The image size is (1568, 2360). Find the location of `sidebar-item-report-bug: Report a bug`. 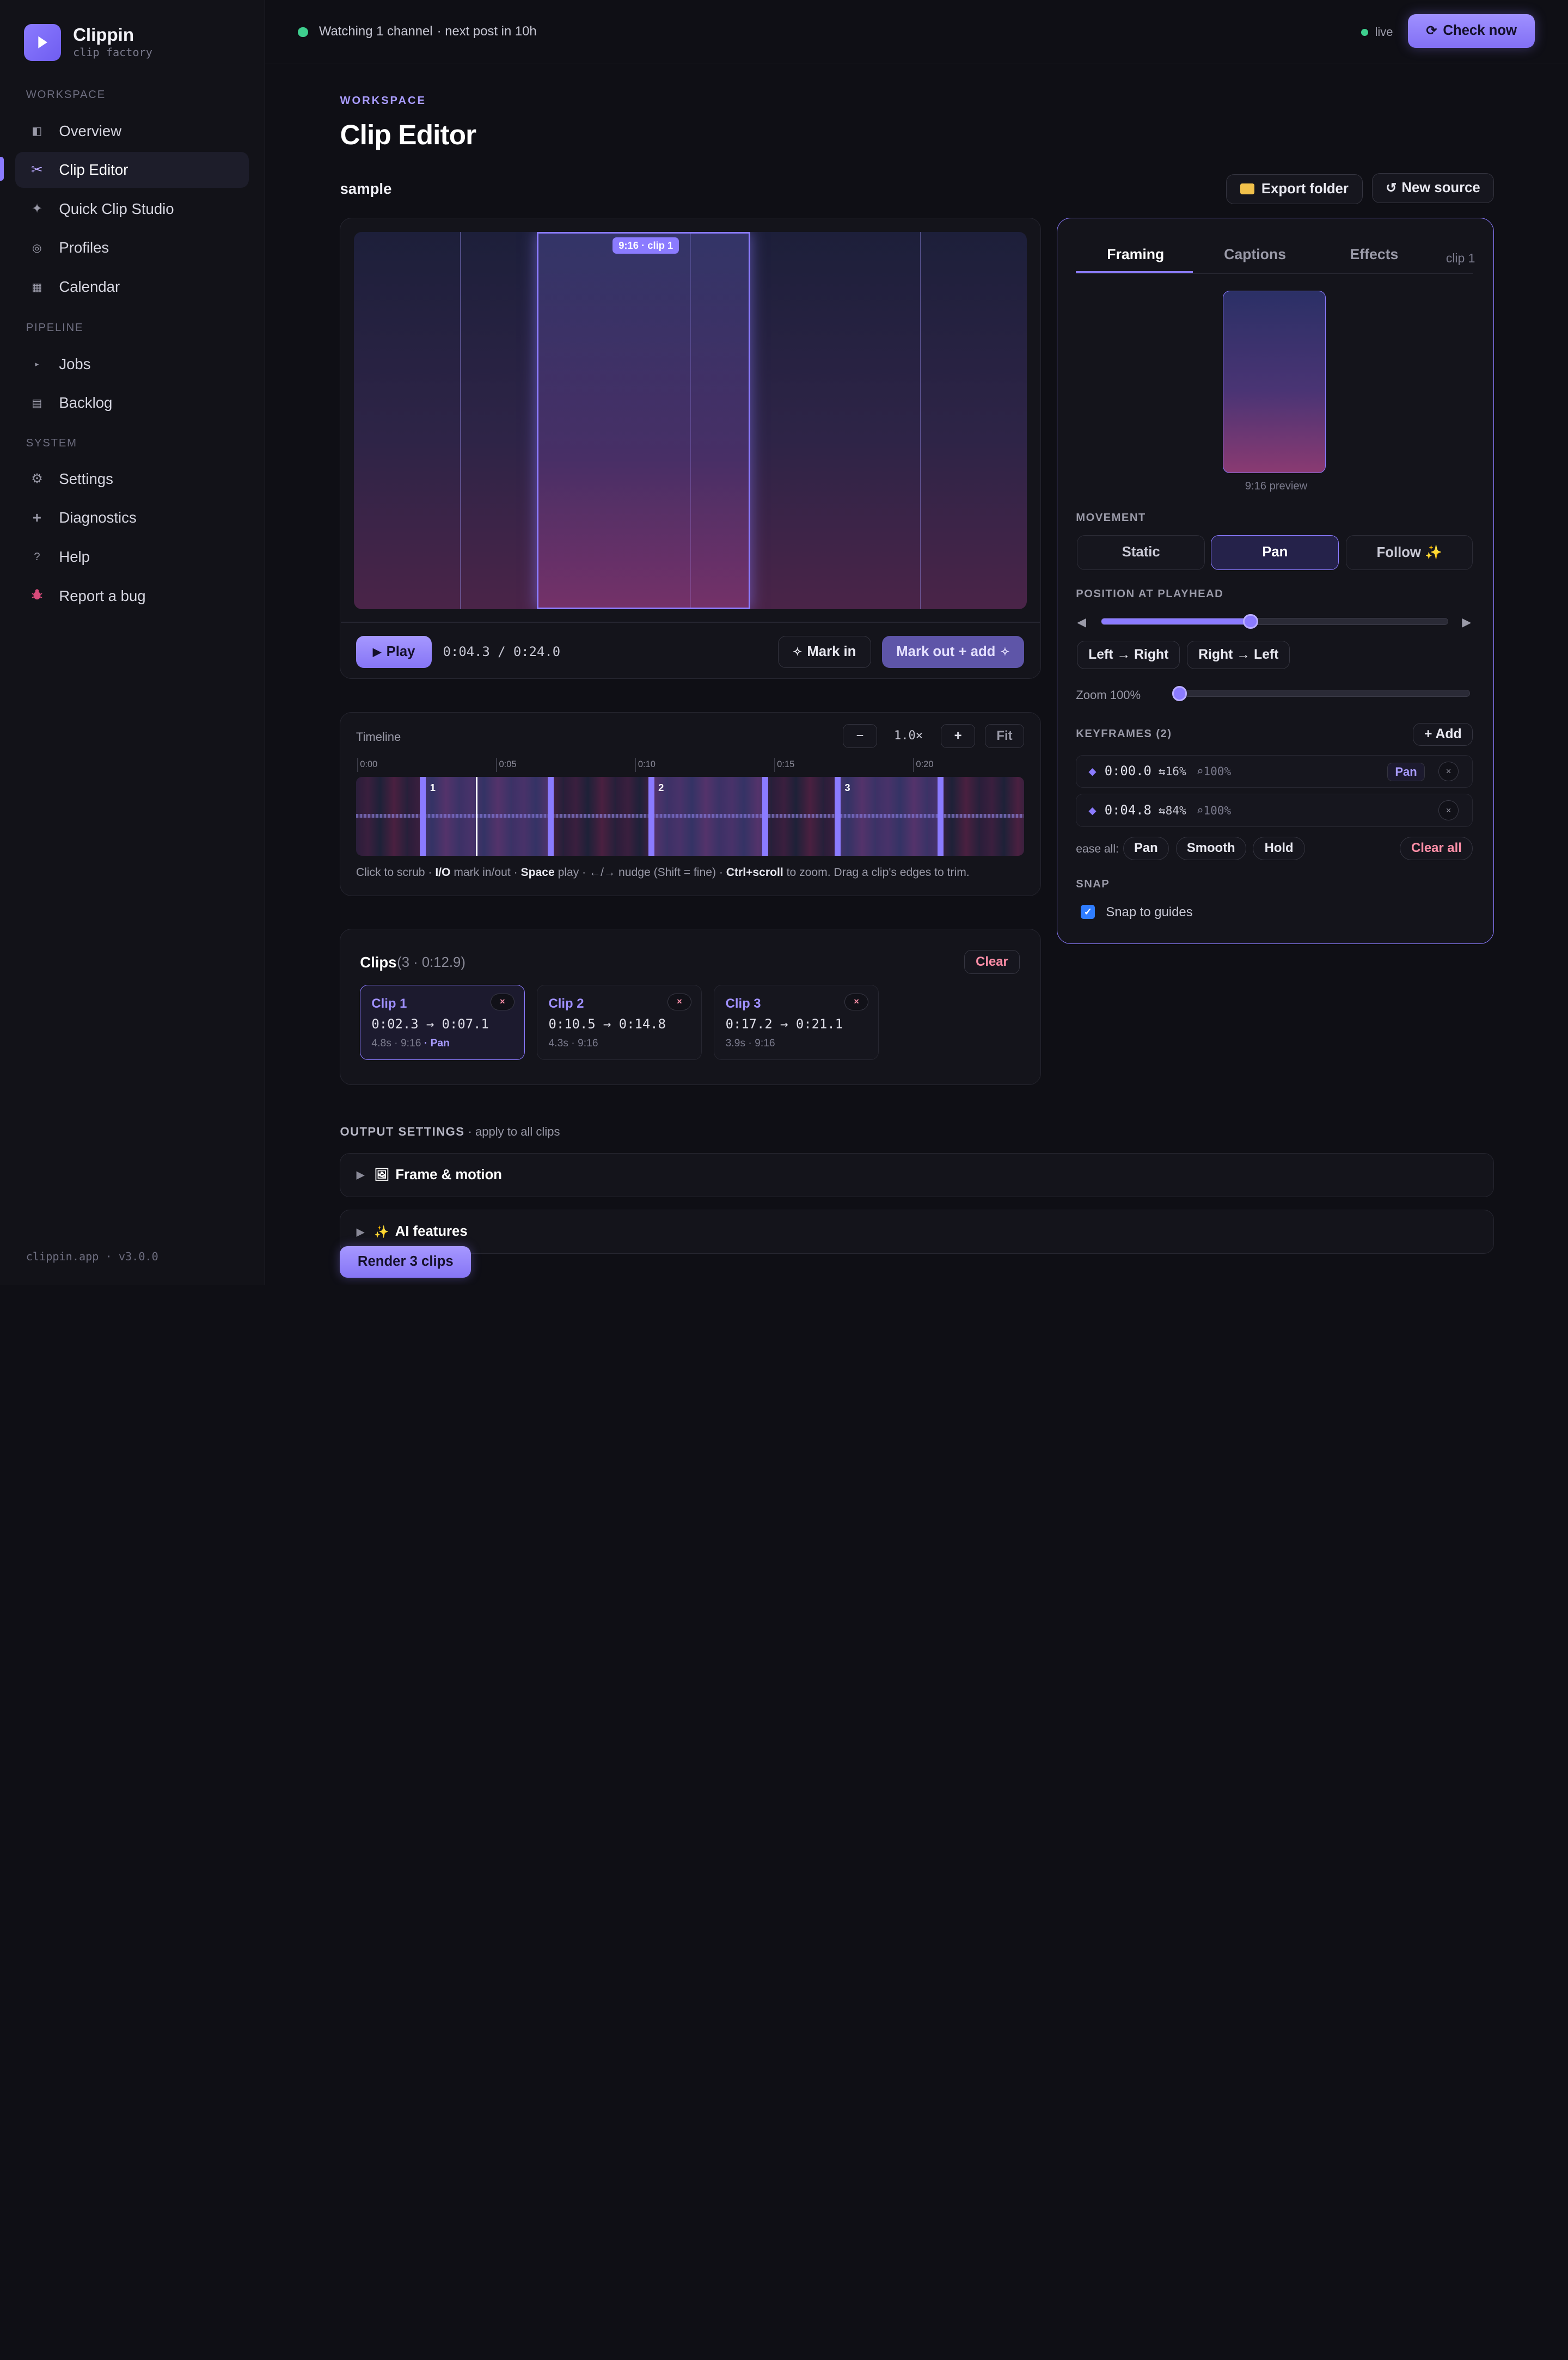

sidebar-item-report-bug: Report a bug is located at coordinates (132, 596).